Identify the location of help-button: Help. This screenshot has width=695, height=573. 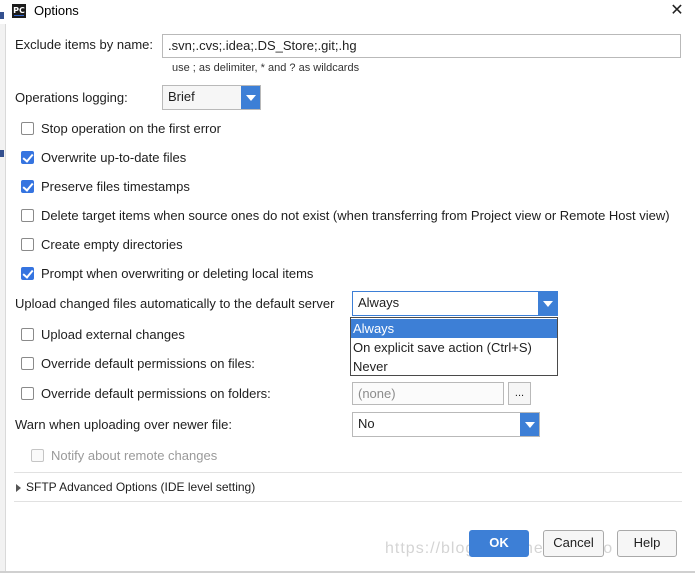
(647, 543).